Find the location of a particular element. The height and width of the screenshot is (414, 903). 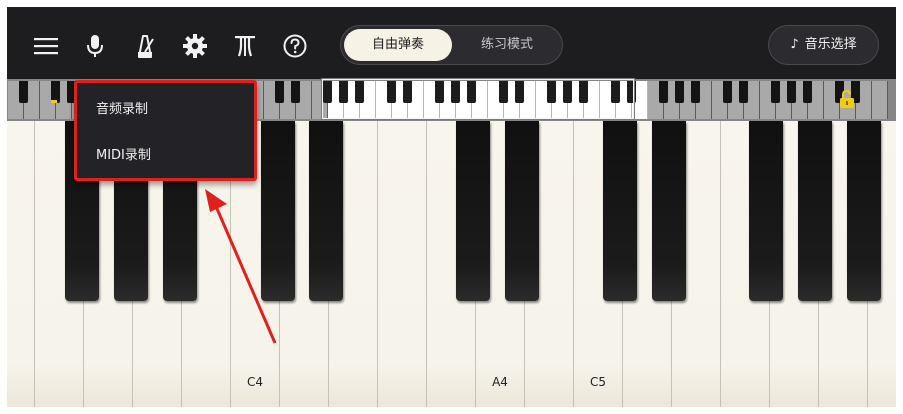

metronome-icon is located at coordinates (145, 46).